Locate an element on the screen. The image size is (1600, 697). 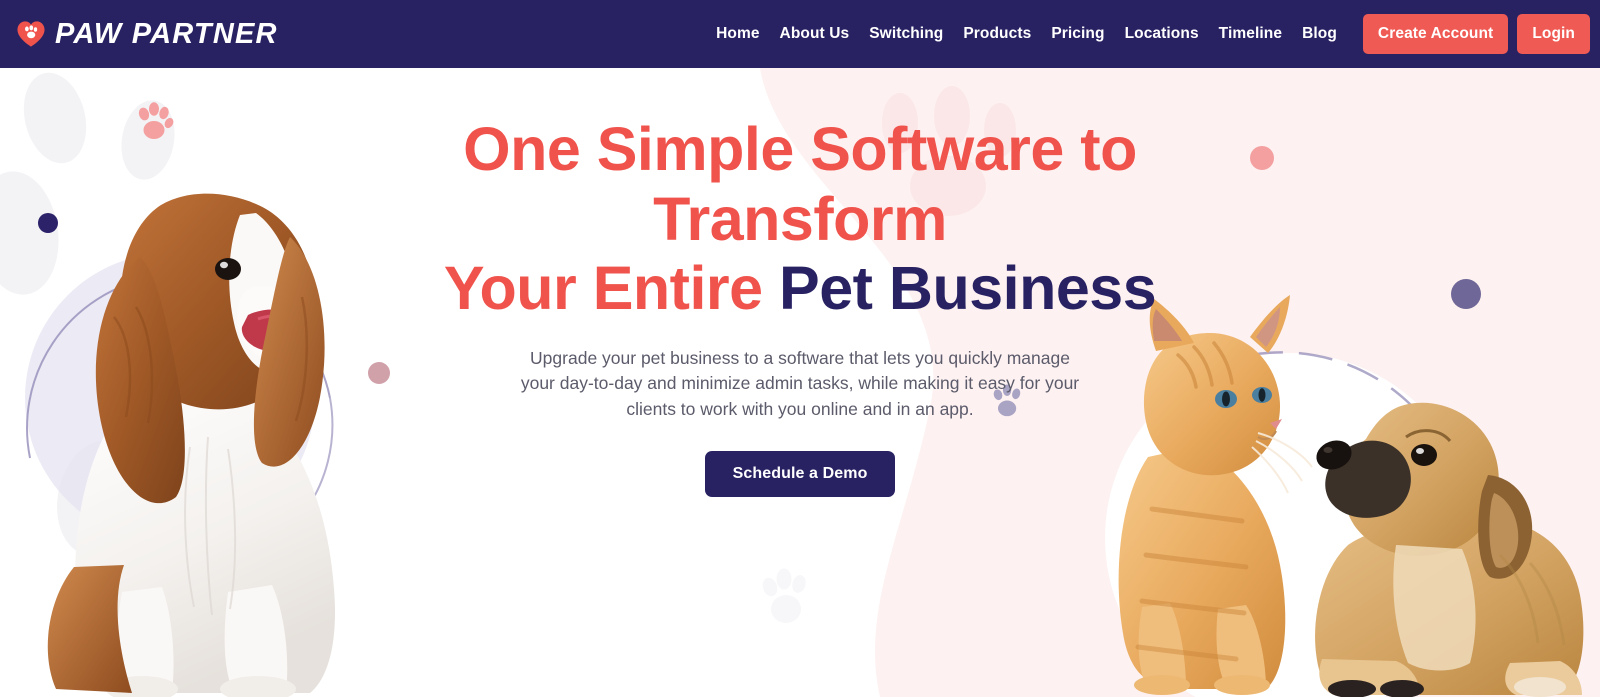
headline-line-2-navy: Pet Business is located at coordinates (968, 288).